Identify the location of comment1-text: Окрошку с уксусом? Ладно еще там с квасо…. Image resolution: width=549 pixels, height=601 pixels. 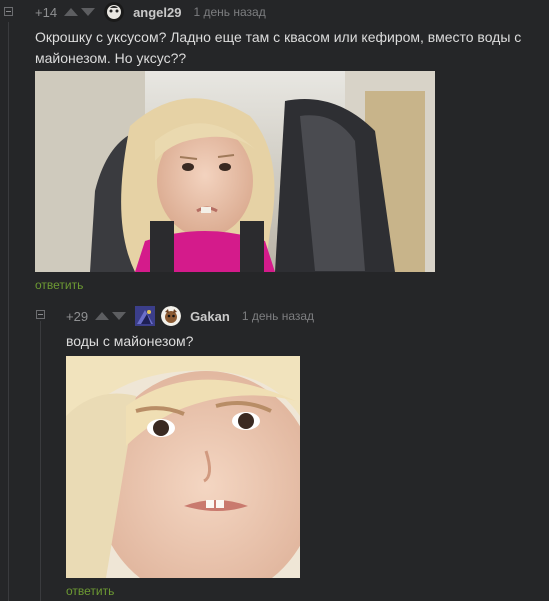
(278, 47).